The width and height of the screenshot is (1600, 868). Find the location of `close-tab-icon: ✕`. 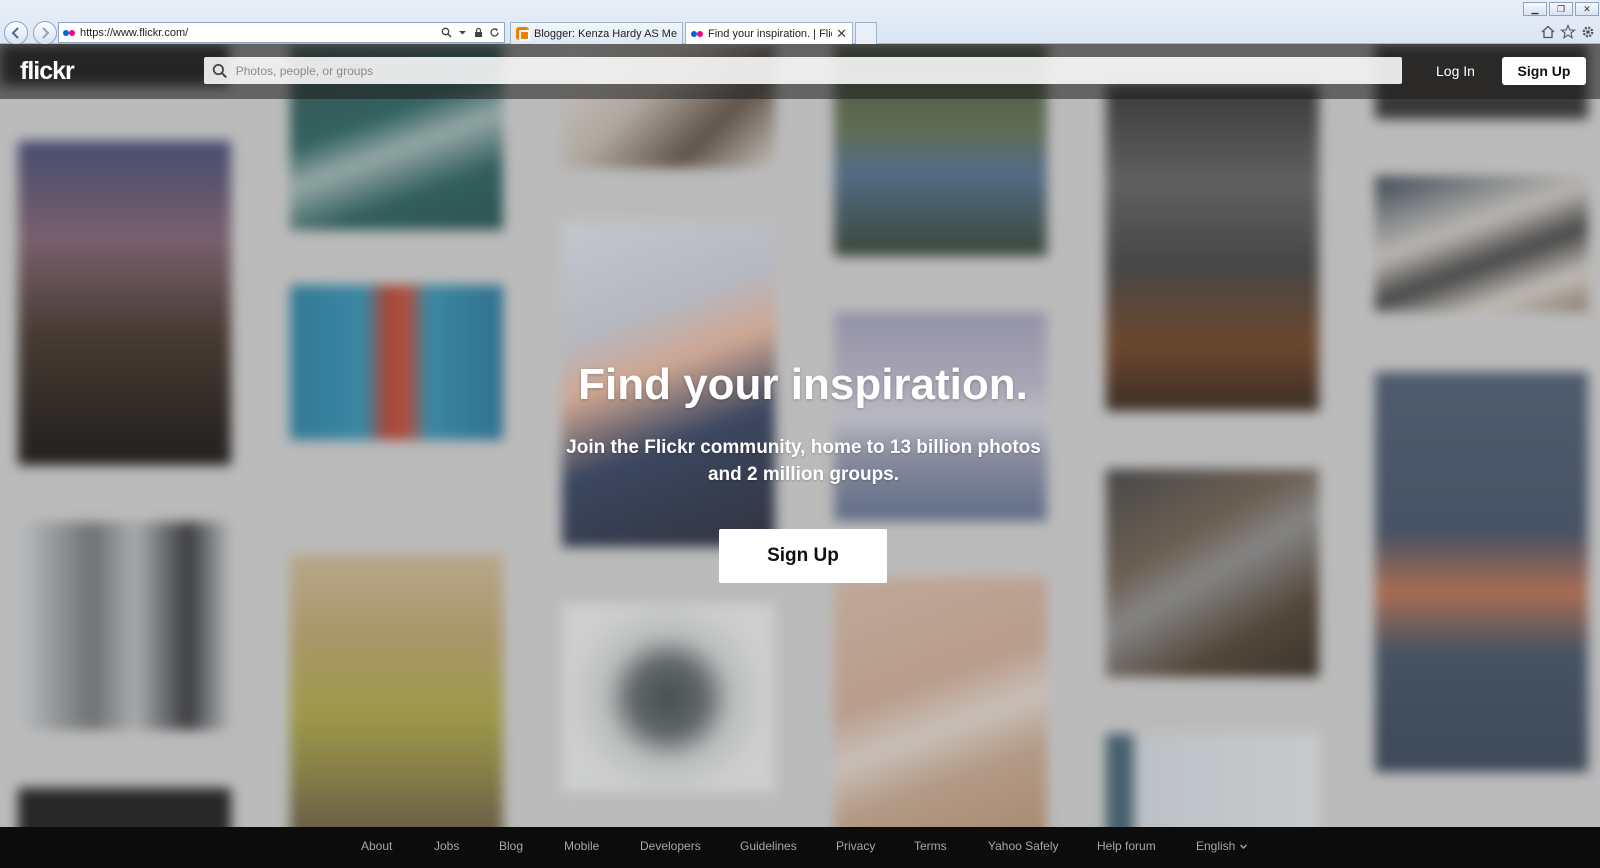

close-tab-icon: ✕ is located at coordinates (841, 34).